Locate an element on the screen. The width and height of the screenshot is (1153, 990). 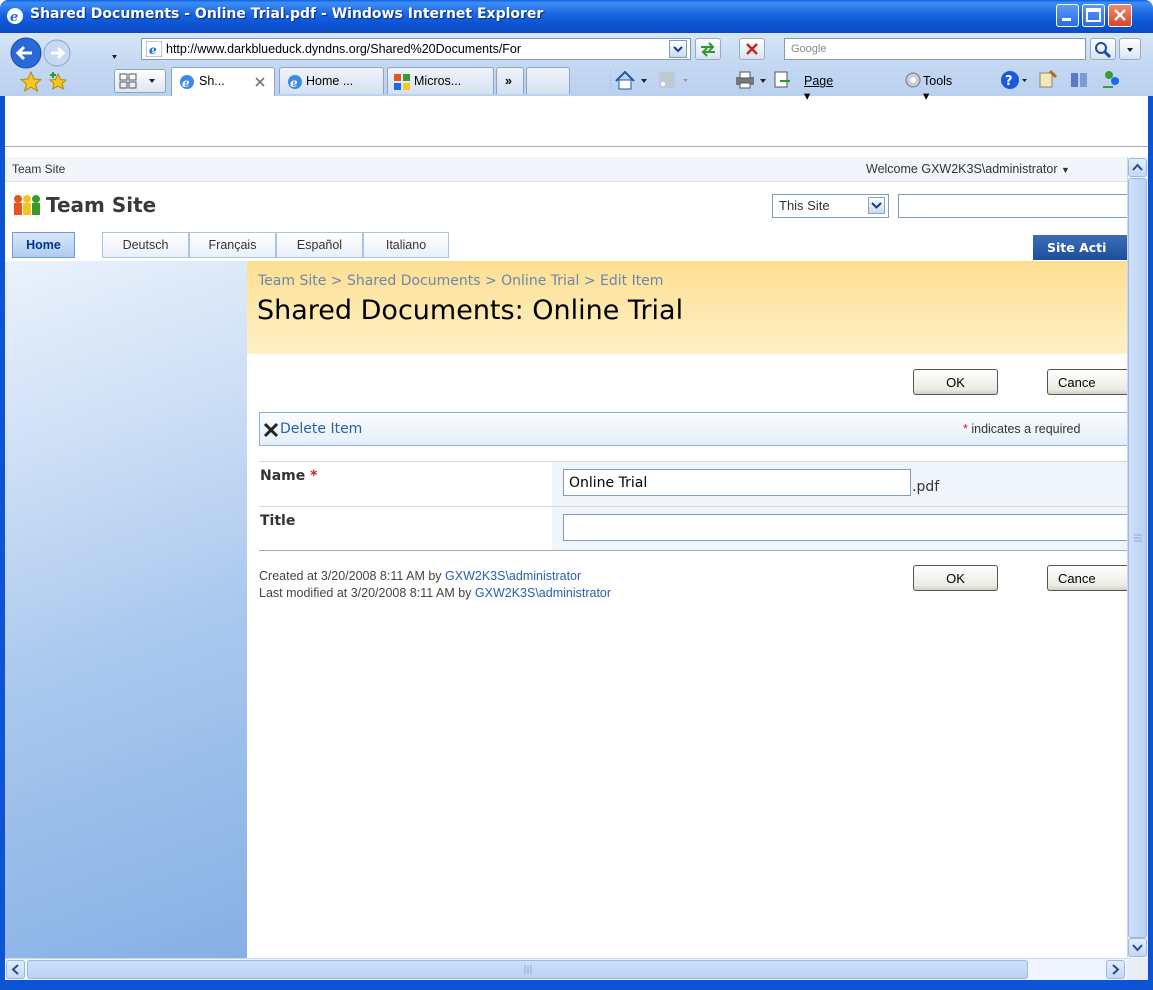
welcome-text: Welcome GXW2K3S\administrator is located at coordinates (962, 169).